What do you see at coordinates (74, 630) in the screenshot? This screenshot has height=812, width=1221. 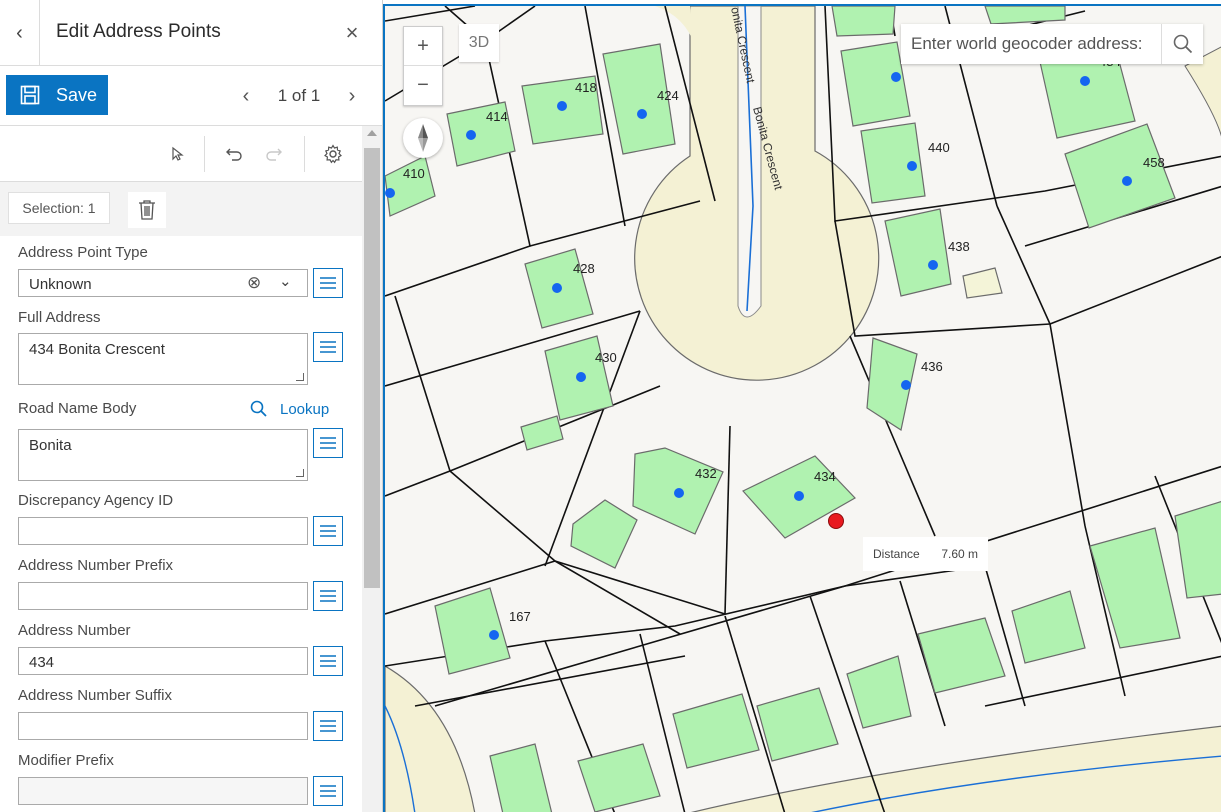 I see `field-label: Address Number` at bounding box center [74, 630].